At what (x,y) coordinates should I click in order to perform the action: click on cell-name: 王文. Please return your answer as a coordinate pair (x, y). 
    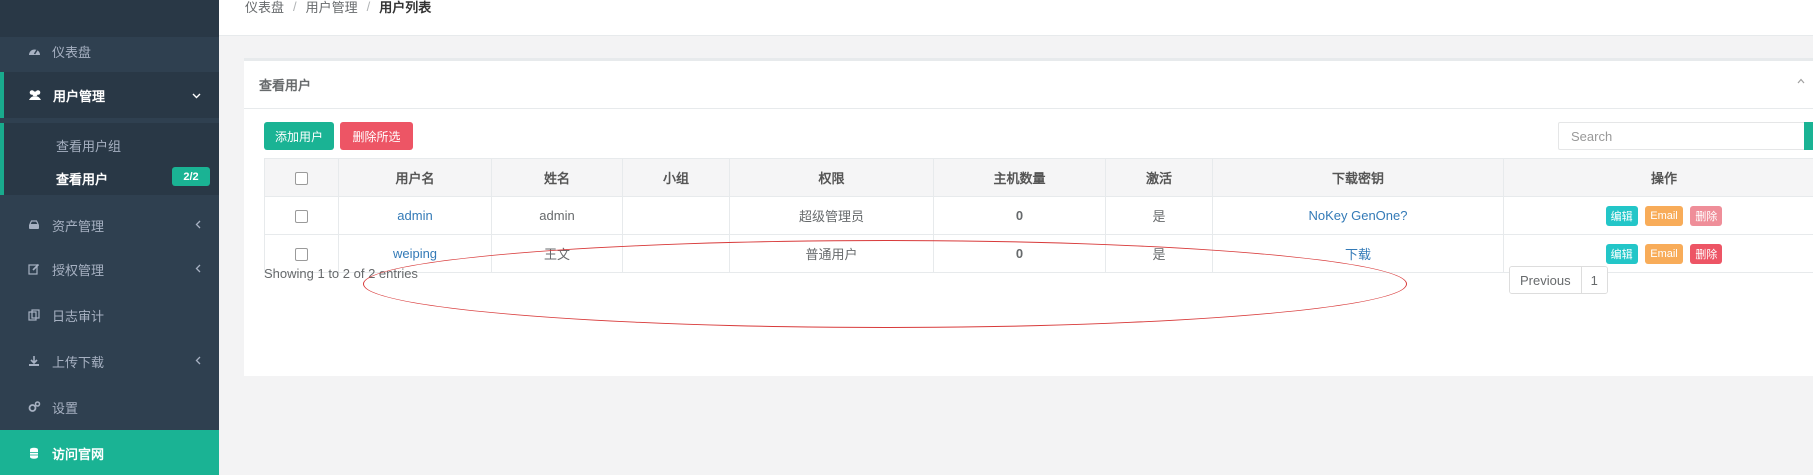
    Looking at the image, I should click on (557, 253).